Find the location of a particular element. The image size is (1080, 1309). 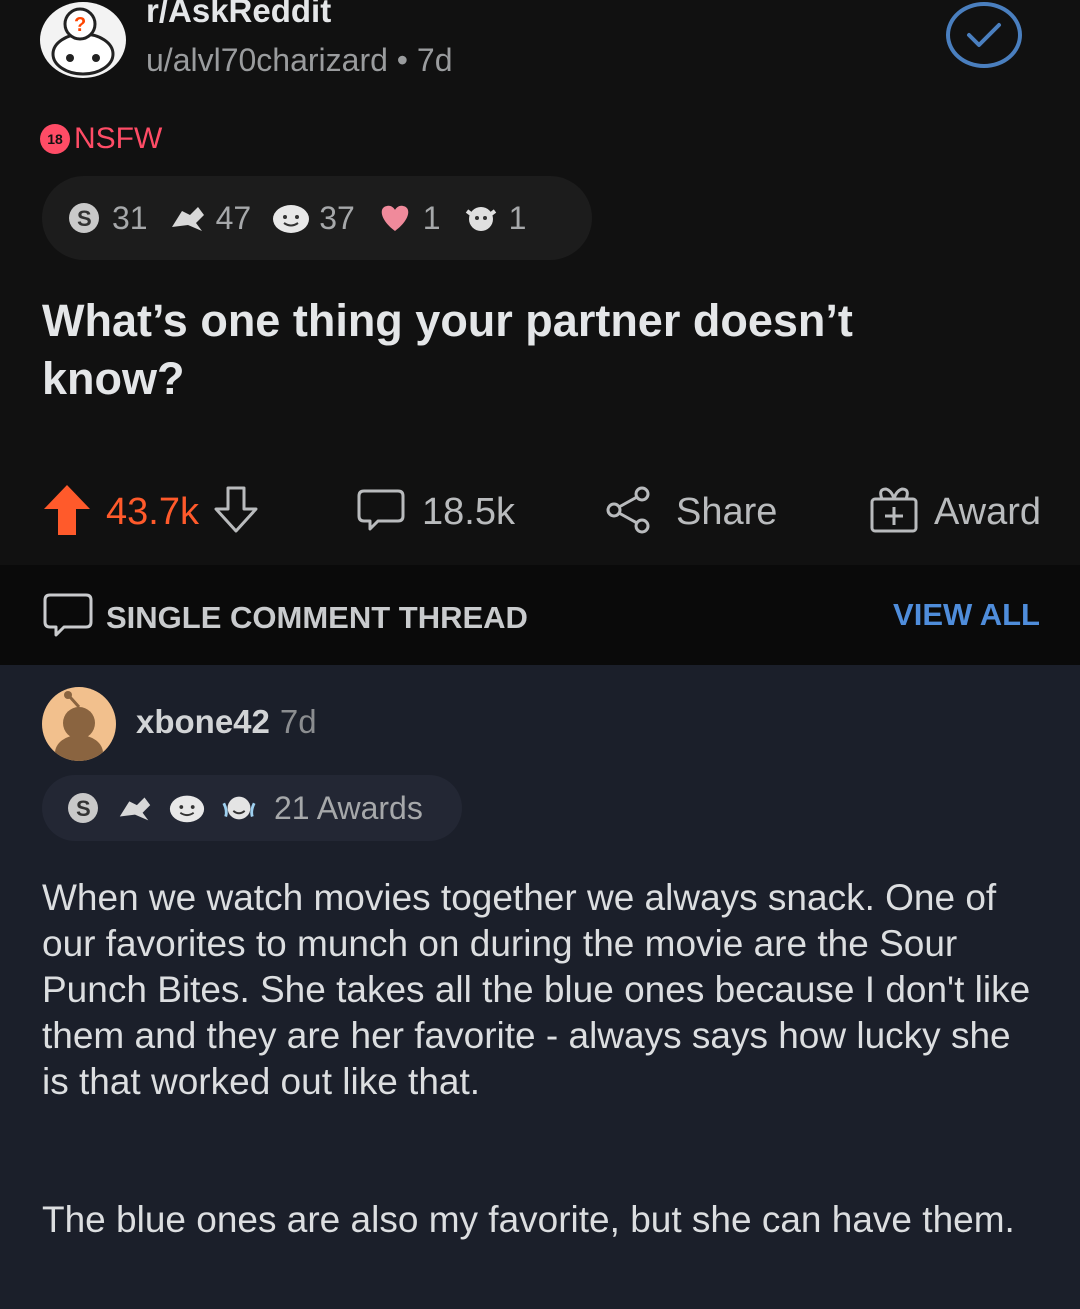

comment-age: 7d is located at coordinates (298, 721).